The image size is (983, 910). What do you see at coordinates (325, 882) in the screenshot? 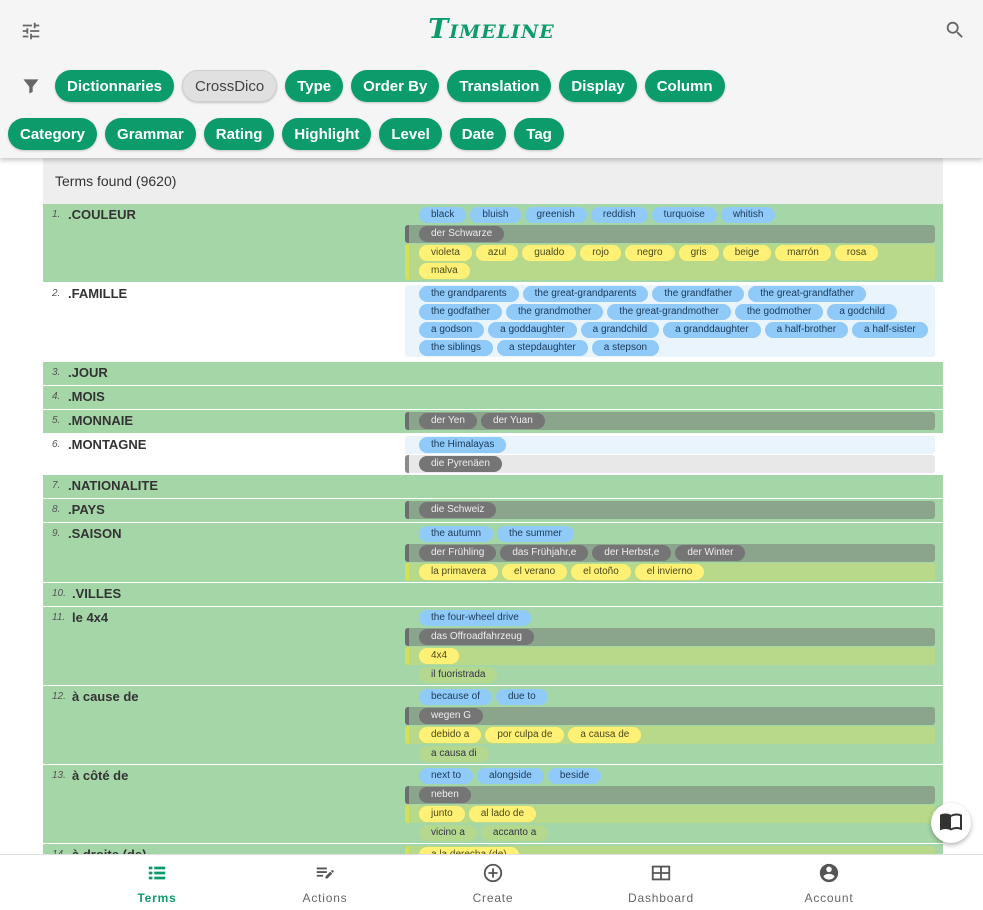
I see `nav-actions: Actions` at bounding box center [325, 882].